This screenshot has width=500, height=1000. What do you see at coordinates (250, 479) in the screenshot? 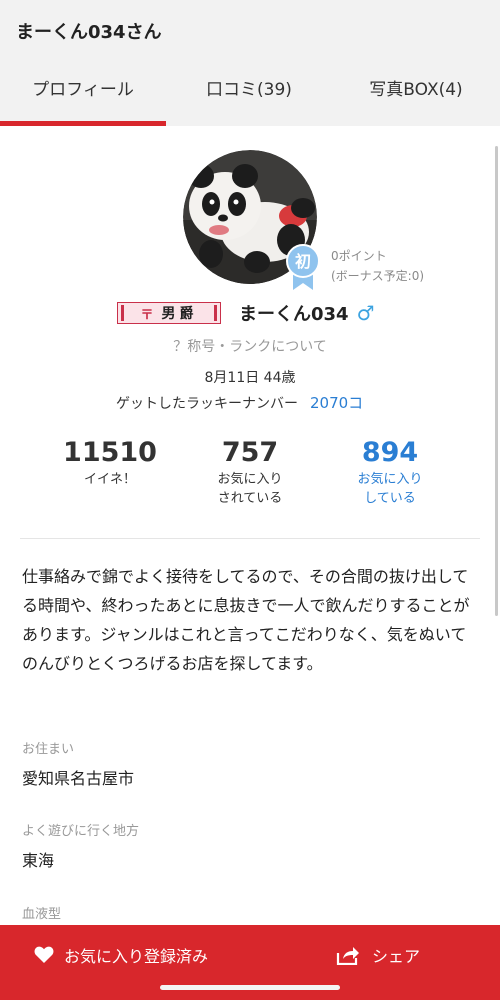
I see `stat-favorited-by-label-1: お気に入り` at bounding box center [250, 479].